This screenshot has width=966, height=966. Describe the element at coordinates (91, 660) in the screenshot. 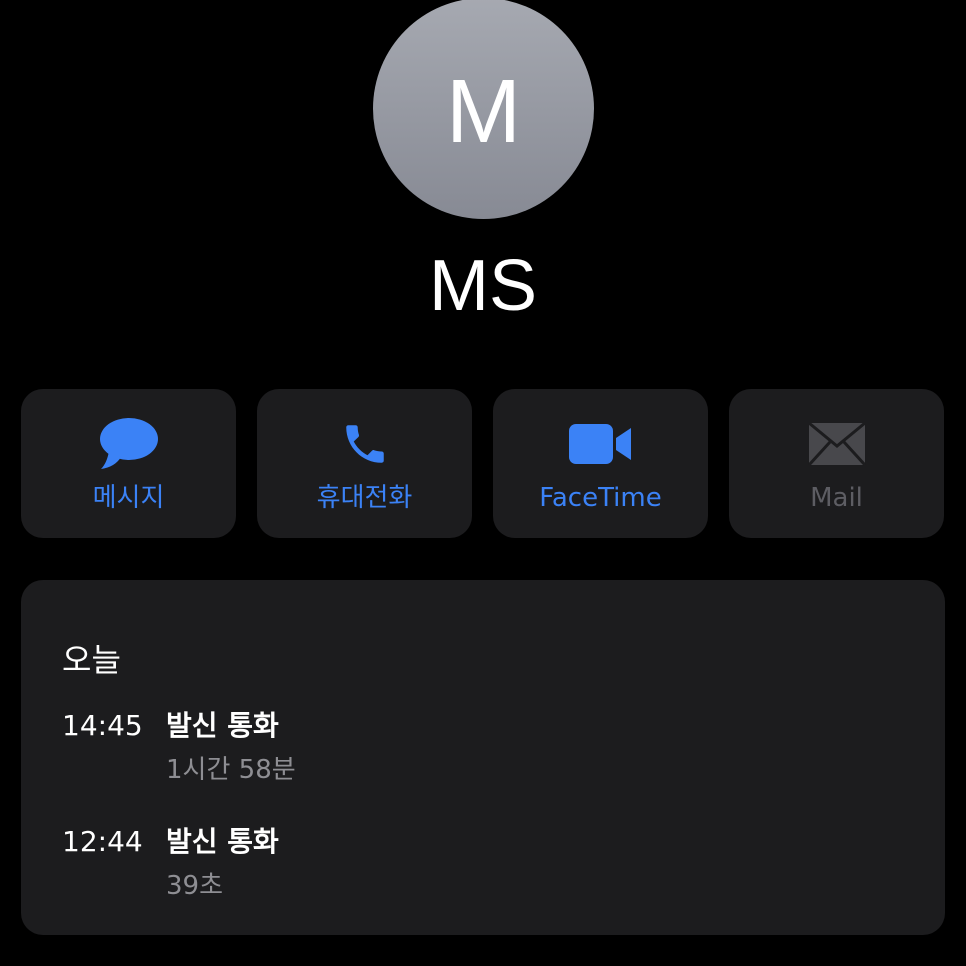

I see `recent-calls-section-title: 오늘` at that location.